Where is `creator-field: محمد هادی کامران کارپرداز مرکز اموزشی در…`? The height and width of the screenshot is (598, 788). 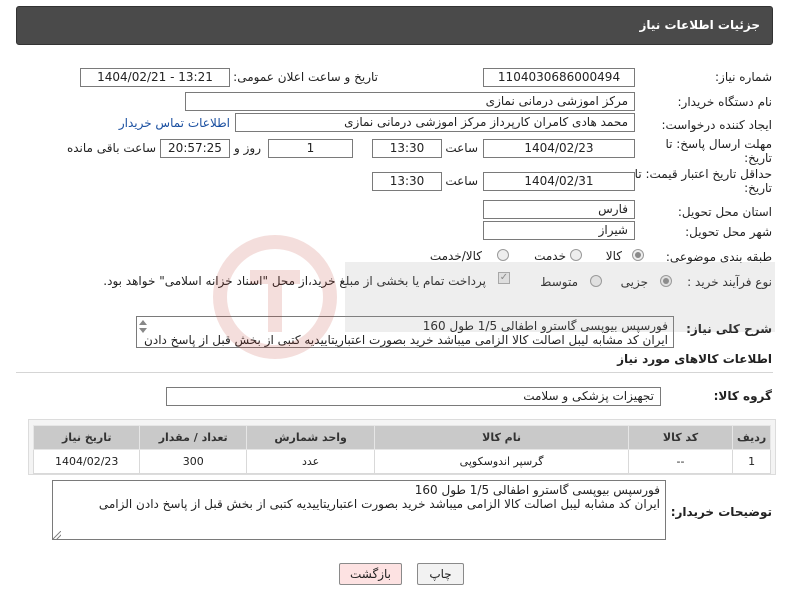
creator-field: محمد هادی کامران کارپرداز مرکز اموزشی در… is located at coordinates (435, 122).